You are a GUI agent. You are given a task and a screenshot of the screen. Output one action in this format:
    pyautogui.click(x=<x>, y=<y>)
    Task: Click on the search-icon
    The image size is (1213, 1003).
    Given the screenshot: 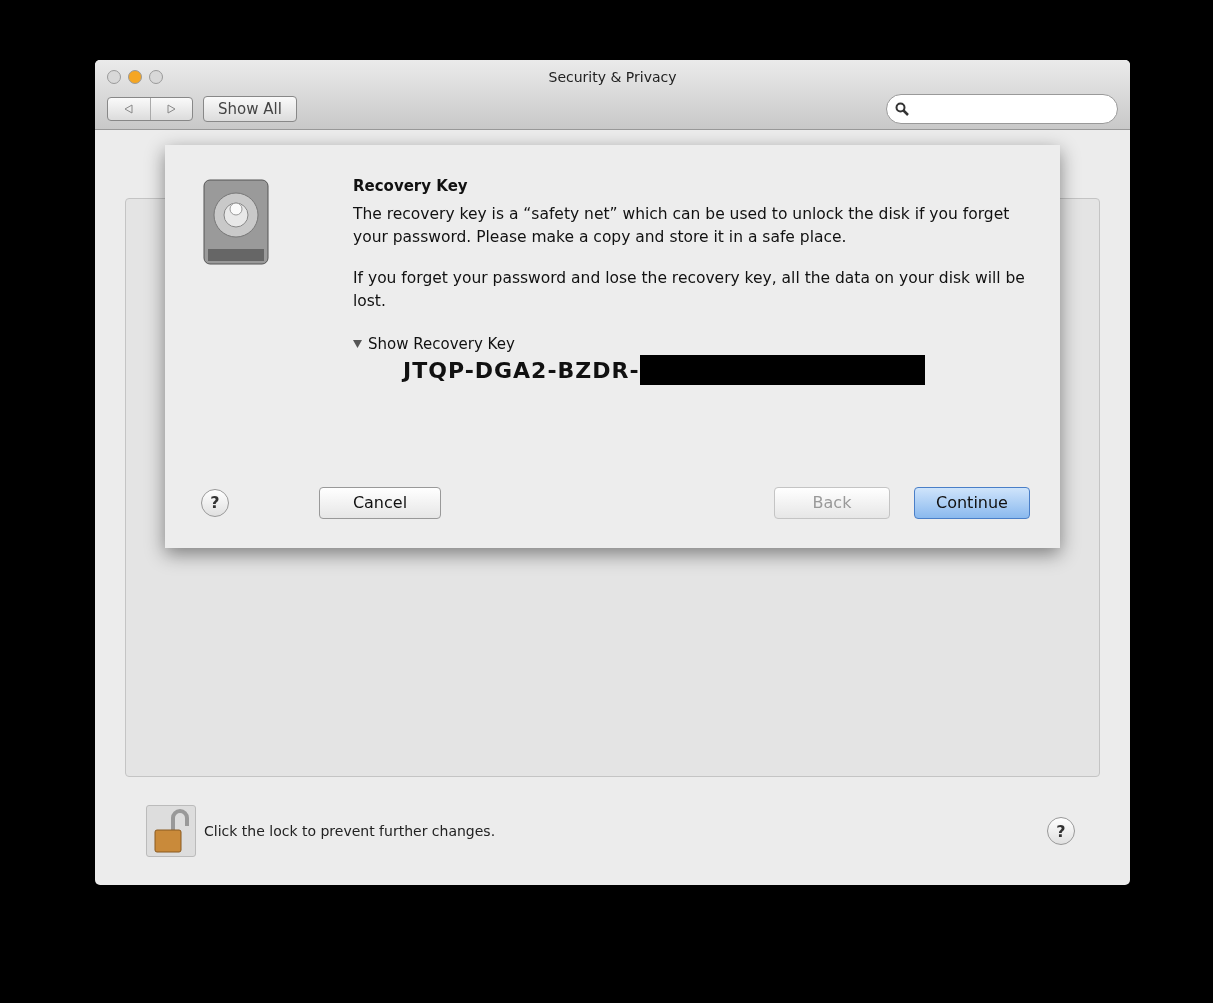 What is the action you would take?
    pyautogui.click(x=902, y=109)
    